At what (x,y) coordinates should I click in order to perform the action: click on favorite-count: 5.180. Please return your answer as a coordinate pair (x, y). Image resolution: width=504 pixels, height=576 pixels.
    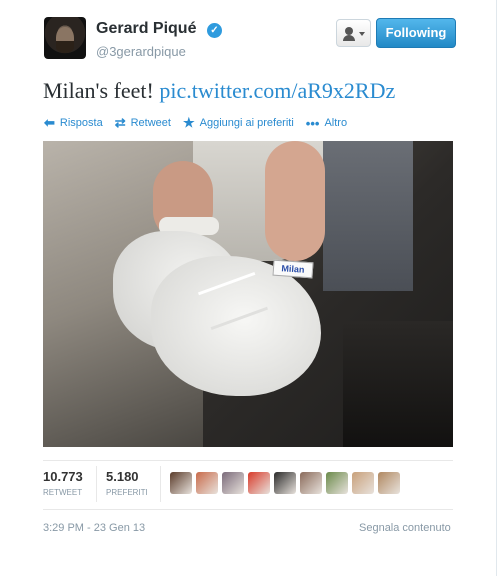
    Looking at the image, I should click on (122, 476).